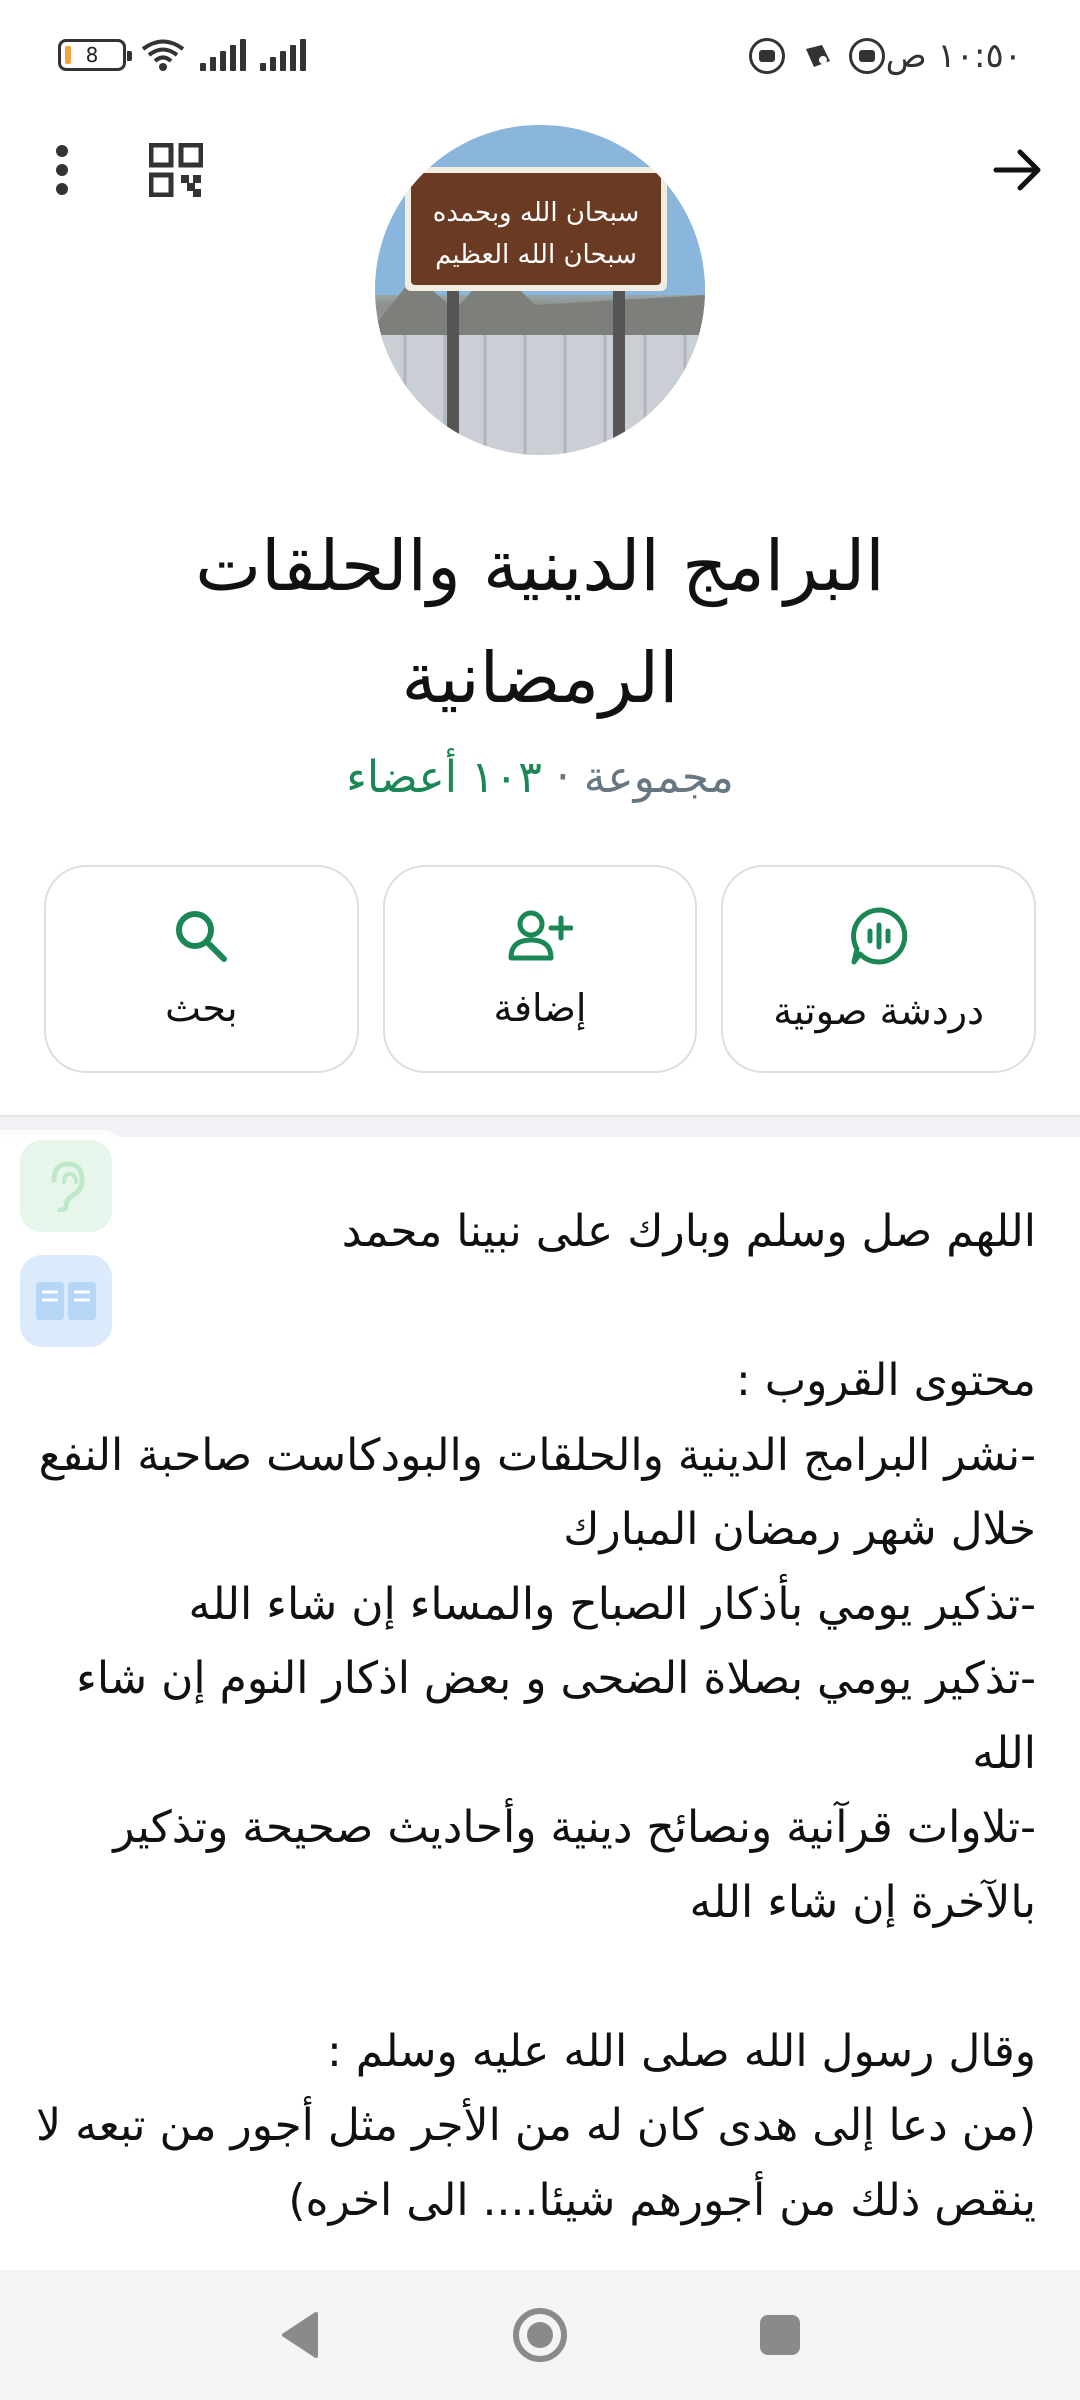 The image size is (1080, 2400). Describe the element at coordinates (201, 969) in the screenshot. I see `search-button: بحث` at that location.